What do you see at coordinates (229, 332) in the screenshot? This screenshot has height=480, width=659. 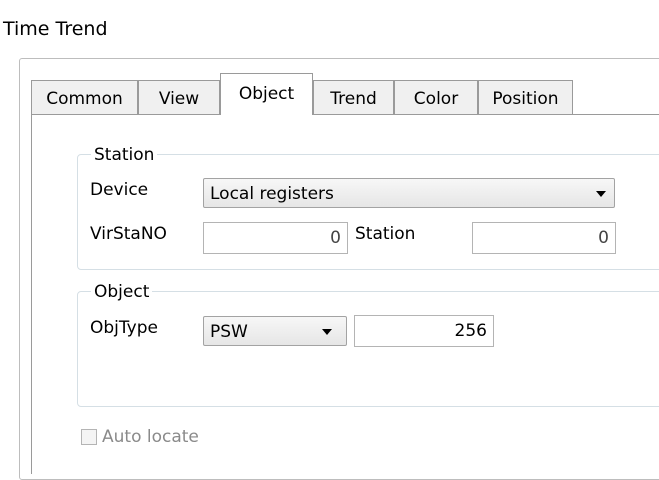 I see `objtype-value: PSW` at bounding box center [229, 332].